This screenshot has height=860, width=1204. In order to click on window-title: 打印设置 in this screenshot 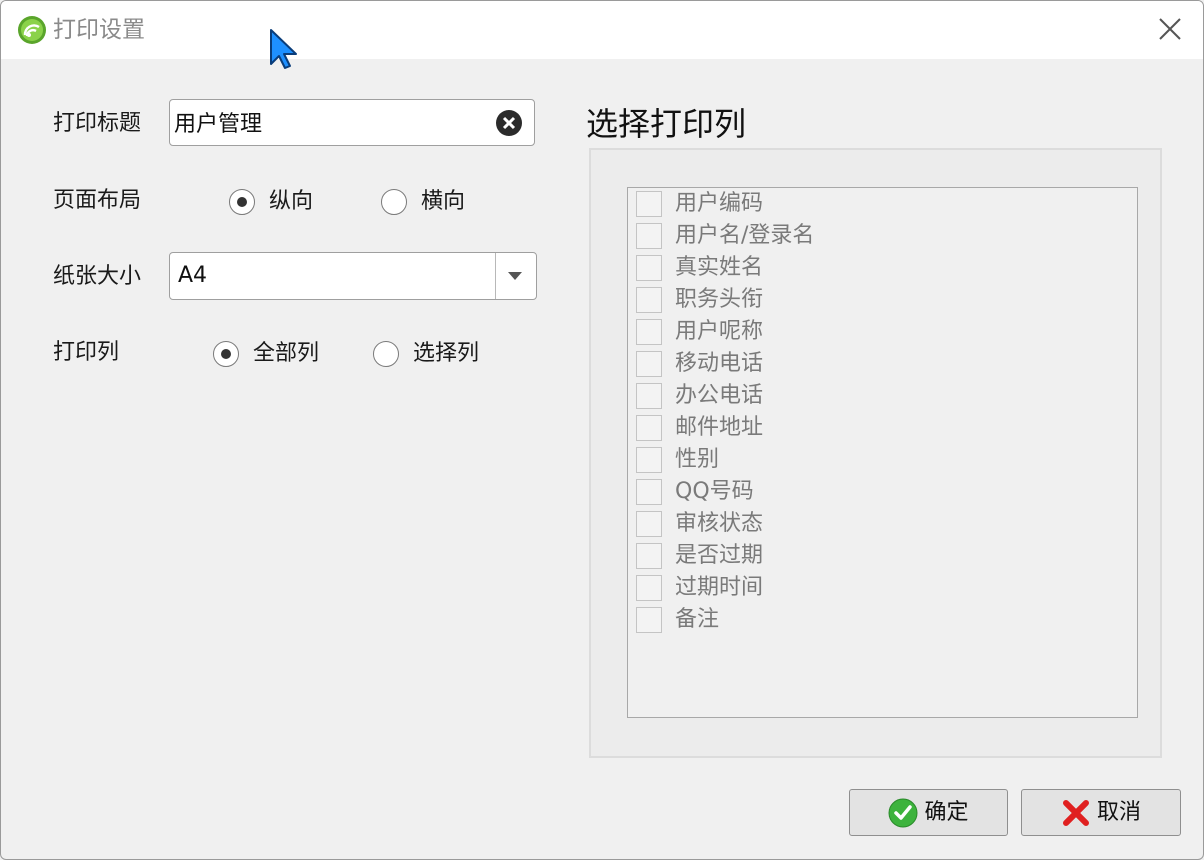, I will do `click(99, 30)`.